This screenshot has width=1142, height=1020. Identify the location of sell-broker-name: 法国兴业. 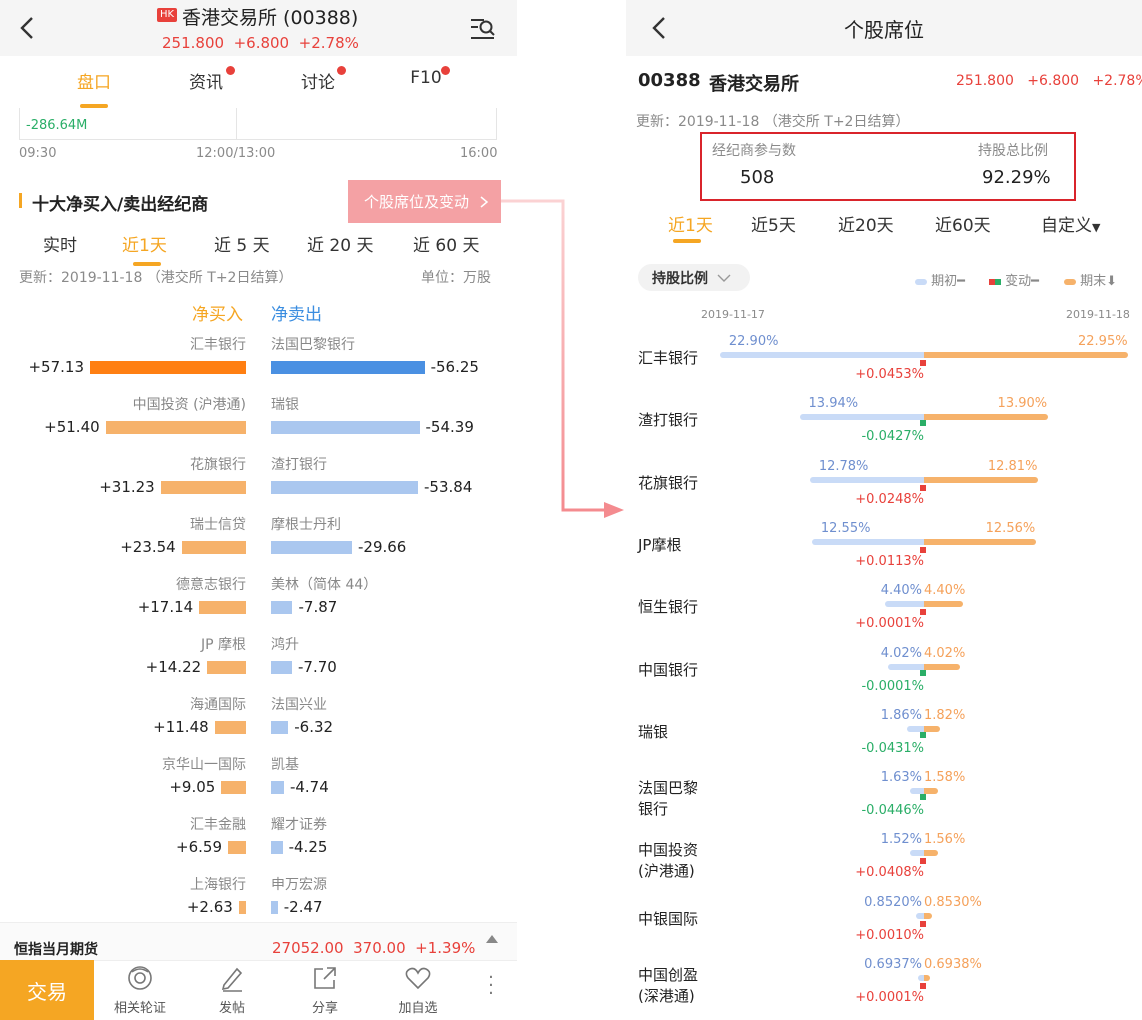
(299, 705).